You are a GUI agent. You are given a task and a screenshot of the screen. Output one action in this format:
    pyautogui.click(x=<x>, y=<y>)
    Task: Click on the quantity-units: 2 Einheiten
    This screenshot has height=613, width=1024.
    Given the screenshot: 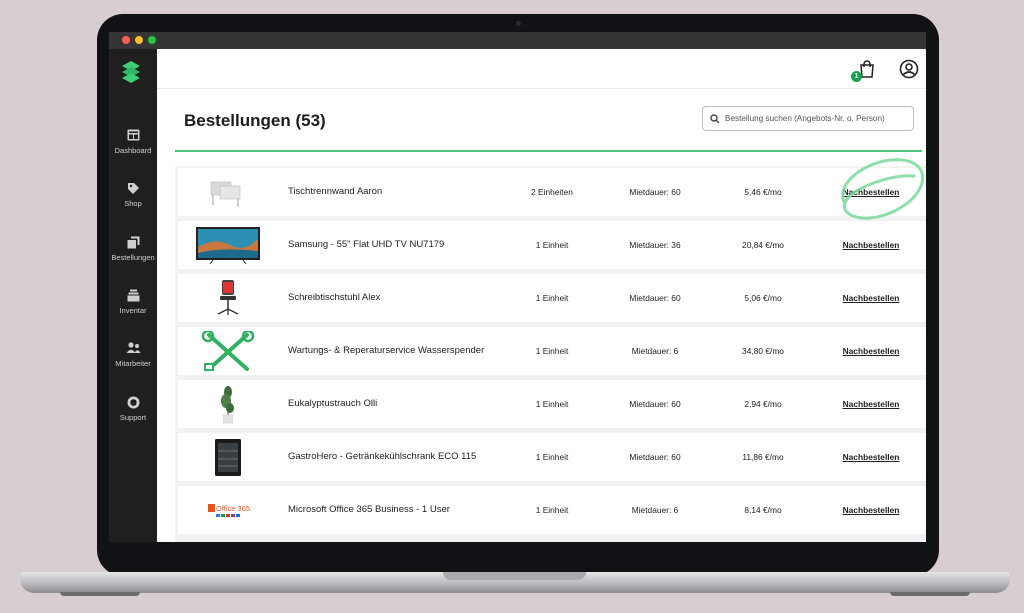 What is the action you would take?
    pyautogui.click(x=552, y=192)
    